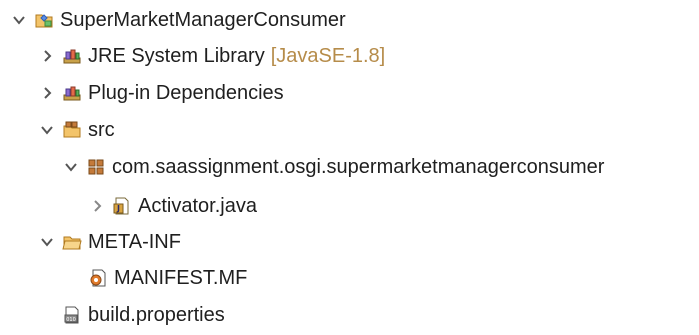 Image resolution: width=699 pixels, height=335 pixels. I want to click on package-icon, so click(96, 167).